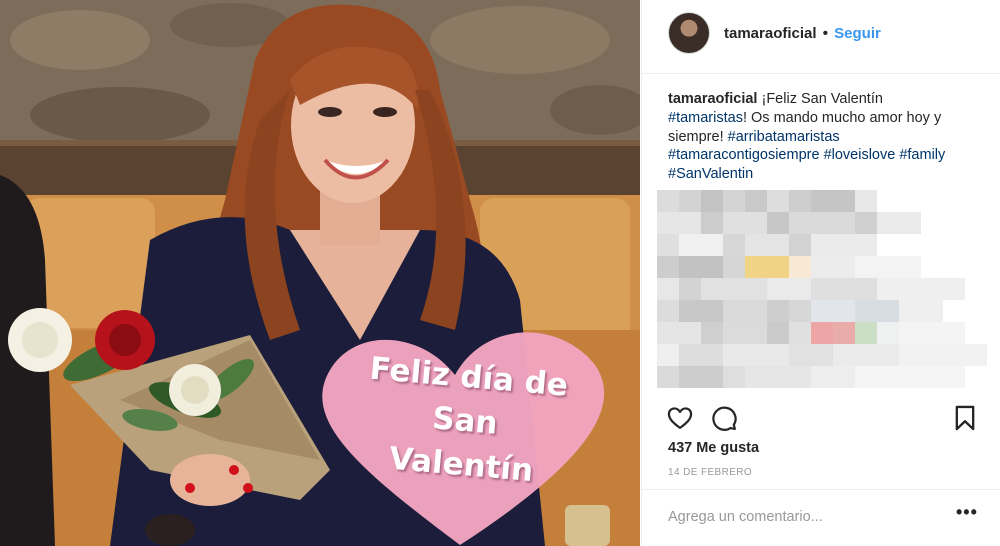 The height and width of the screenshot is (546, 1000). Describe the element at coordinates (465, 420) in the screenshot. I see `heart-caption: Feliz día de San Valentín` at that location.